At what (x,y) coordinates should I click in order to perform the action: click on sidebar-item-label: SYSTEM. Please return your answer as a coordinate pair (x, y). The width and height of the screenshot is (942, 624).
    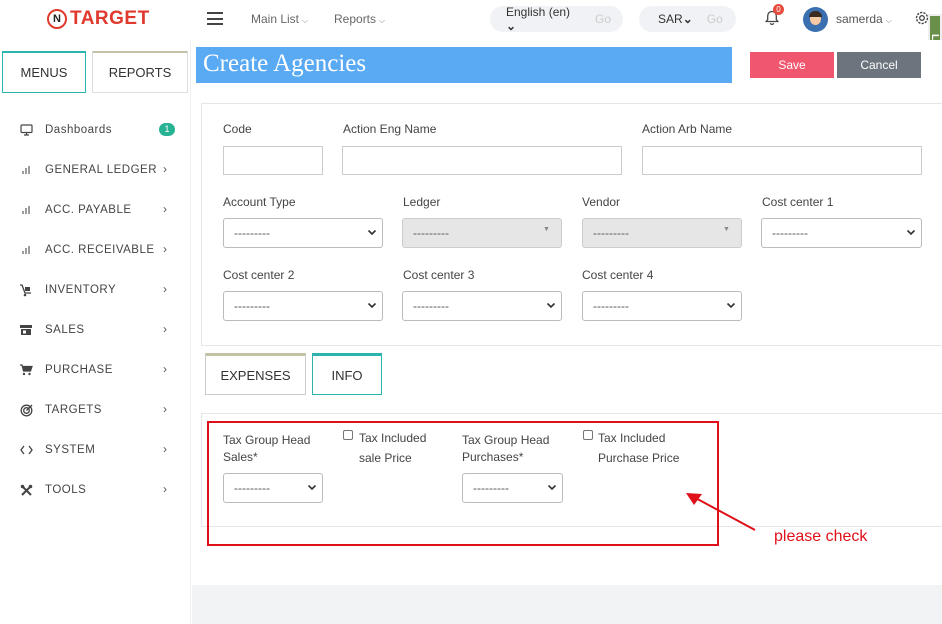
    Looking at the image, I should click on (70, 450).